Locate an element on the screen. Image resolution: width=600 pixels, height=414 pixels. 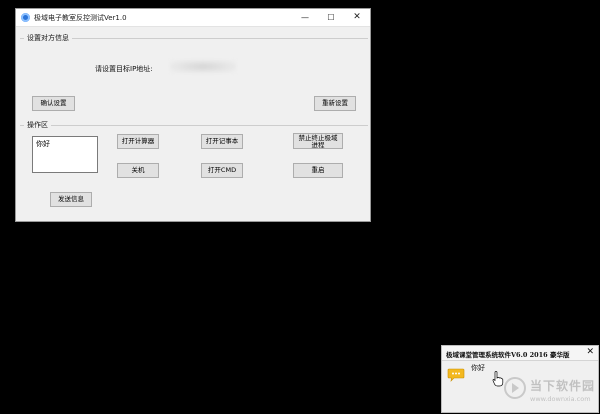
notification-header: 极域课堂管理系统软件V6.0 2016 豪华版 ✕ is located at coordinates (520, 353).